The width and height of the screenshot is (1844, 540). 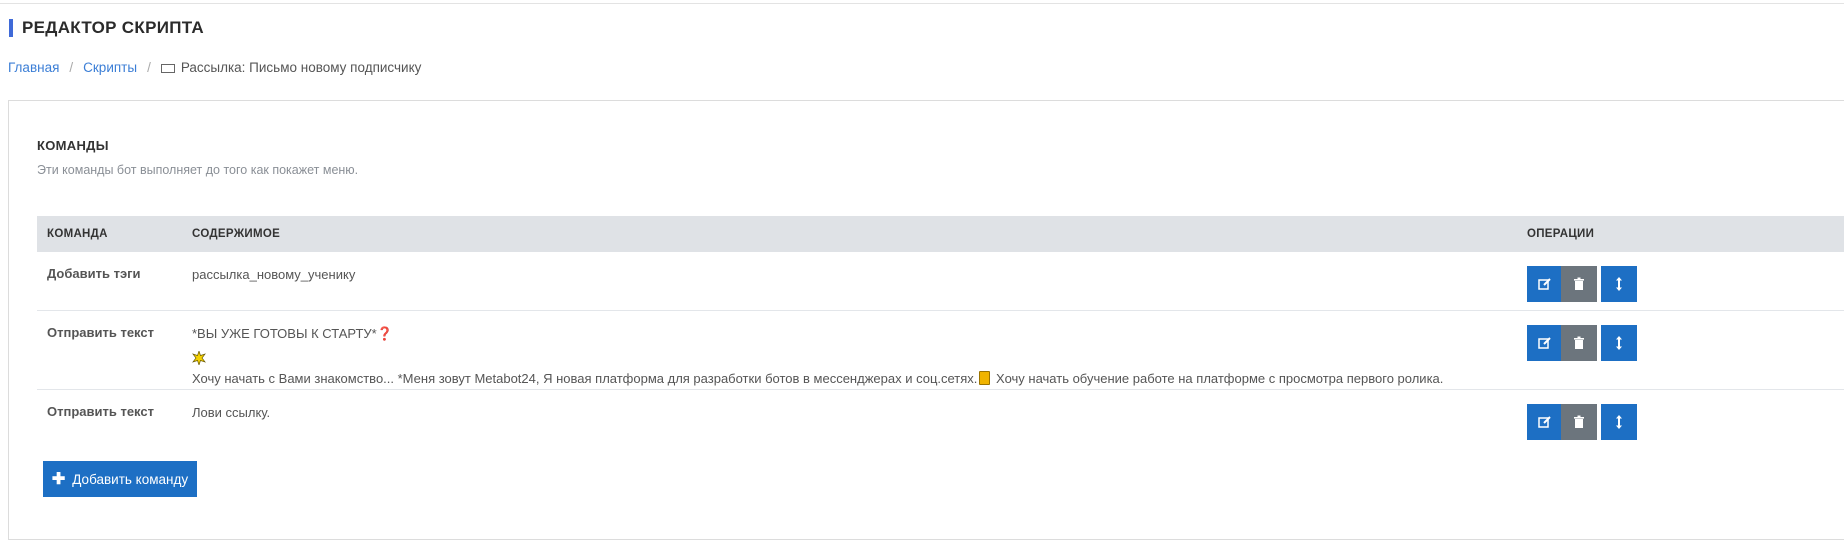 What do you see at coordinates (199, 357) in the screenshot?
I see `sparkle-emoji-icon` at bounding box center [199, 357].